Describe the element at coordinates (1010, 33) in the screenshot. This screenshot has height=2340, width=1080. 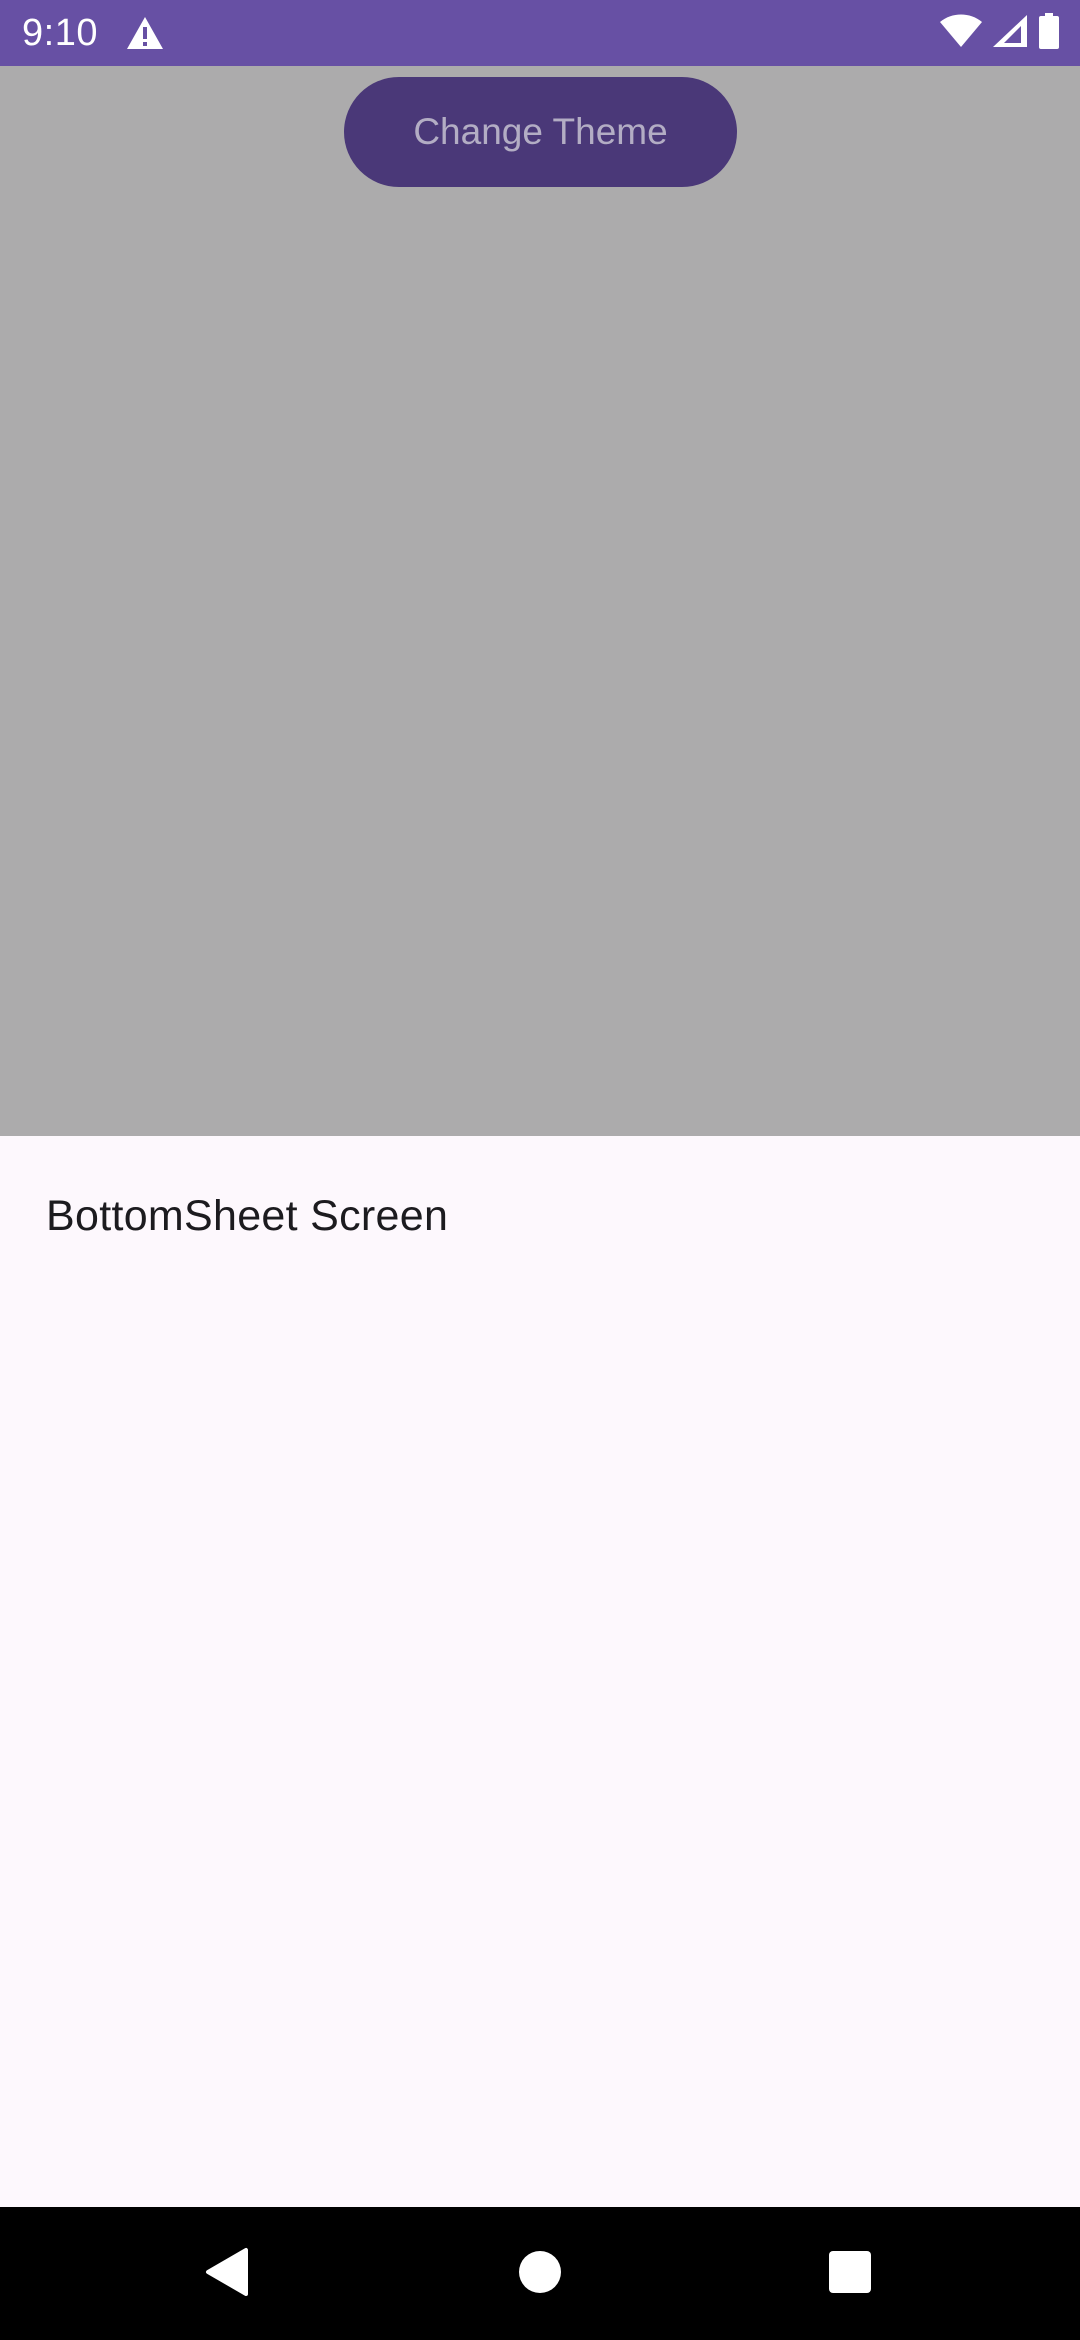
I see `signal-icon` at that location.